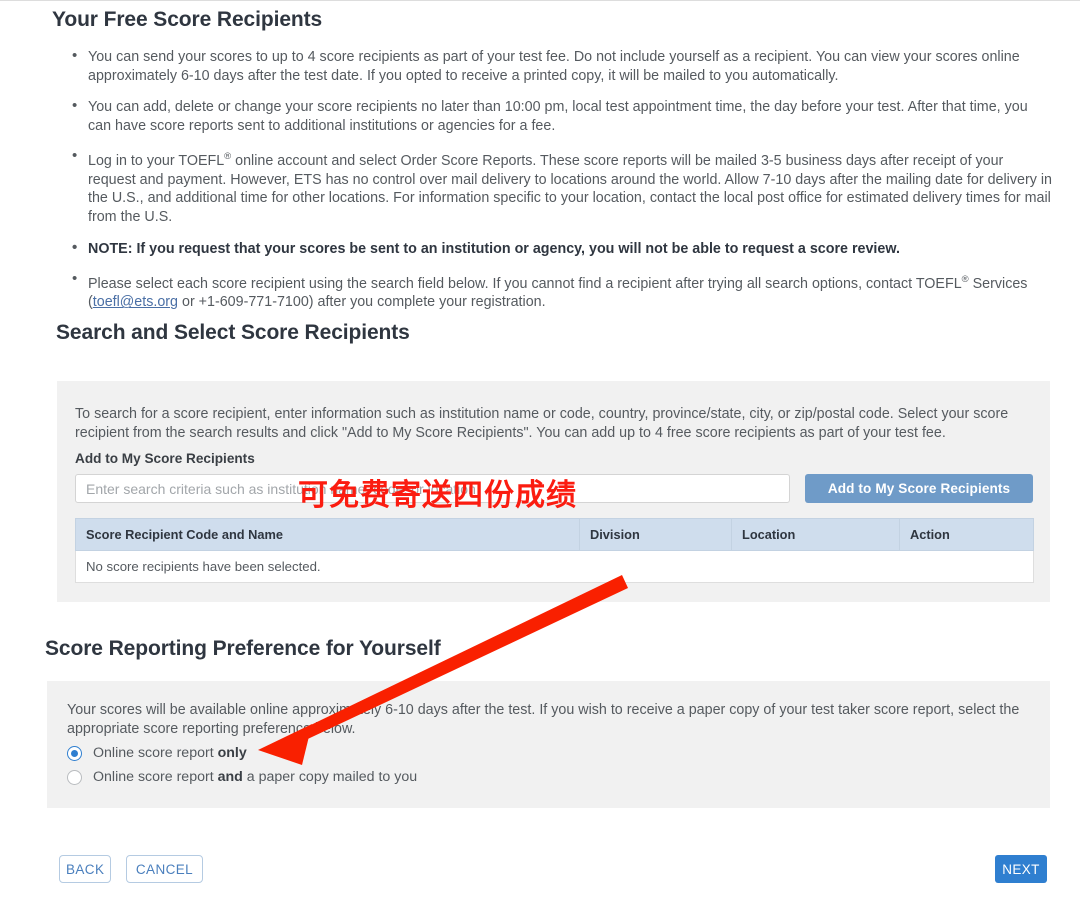 This screenshot has width=1080, height=902. Describe the element at coordinates (74, 777) in the screenshot. I see `radio-button-online-and-paper` at that location.